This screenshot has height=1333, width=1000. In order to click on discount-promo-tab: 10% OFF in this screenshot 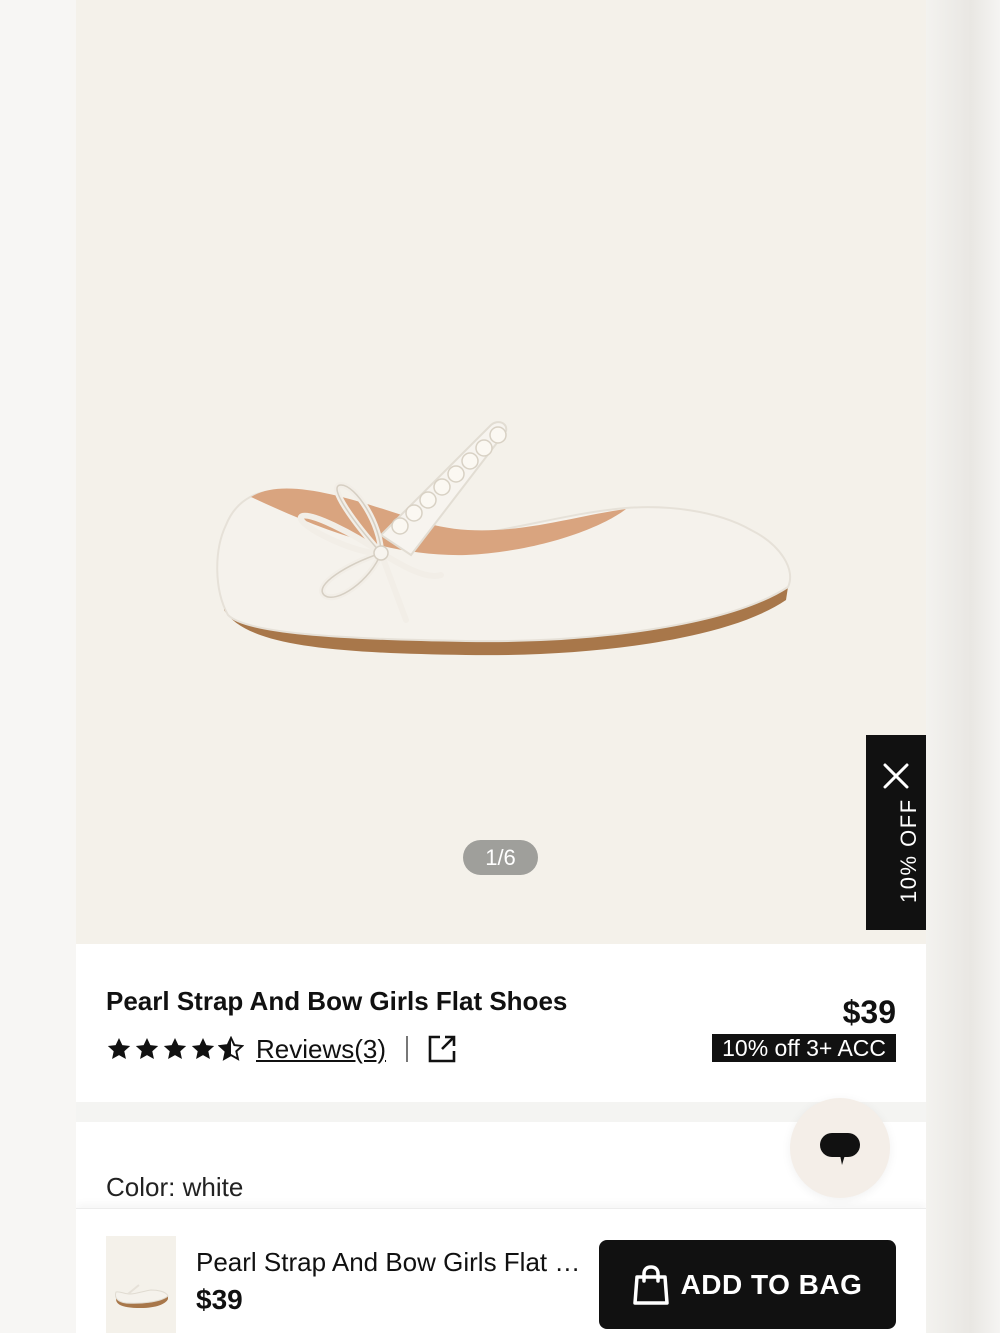, I will do `click(896, 832)`.